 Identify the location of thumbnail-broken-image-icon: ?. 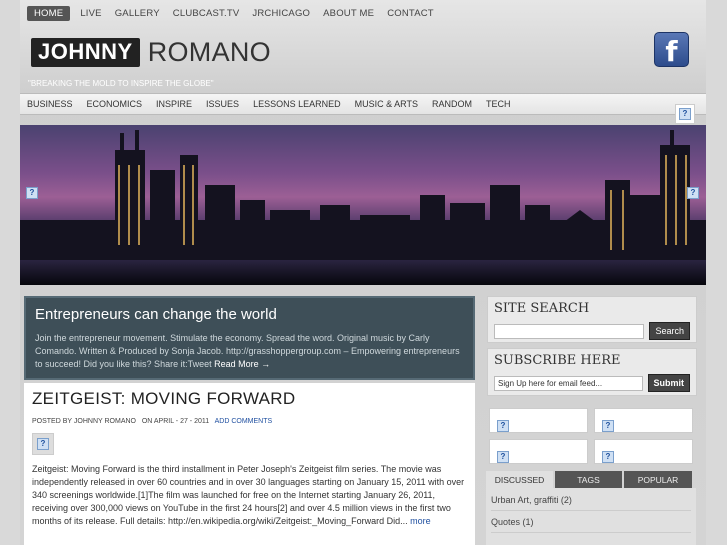
(43, 444).